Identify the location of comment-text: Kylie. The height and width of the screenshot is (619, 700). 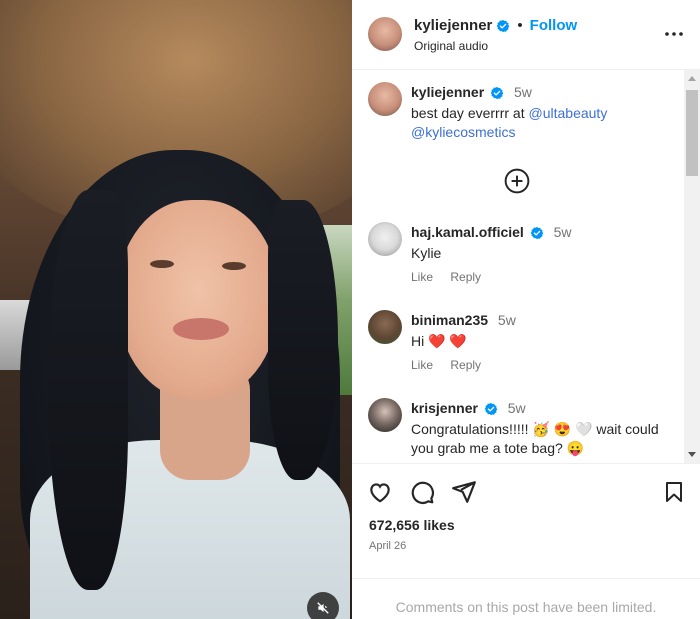
(426, 253).